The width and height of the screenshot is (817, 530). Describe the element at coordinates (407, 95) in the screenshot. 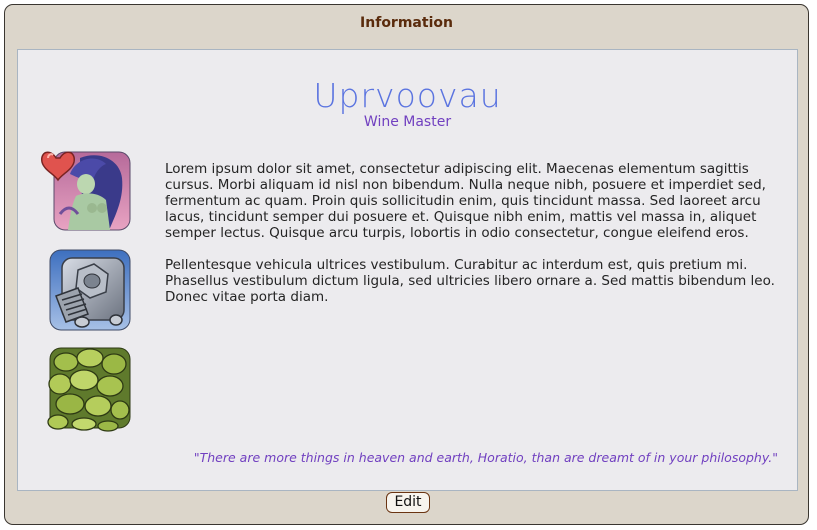

I see `character-name: Uprvoovau` at that location.